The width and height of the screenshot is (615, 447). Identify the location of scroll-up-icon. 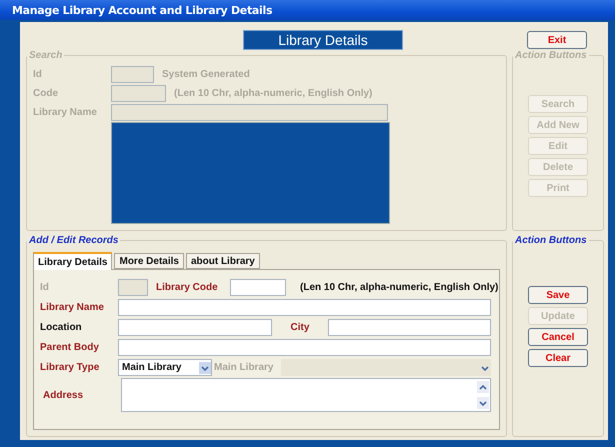
(483, 387).